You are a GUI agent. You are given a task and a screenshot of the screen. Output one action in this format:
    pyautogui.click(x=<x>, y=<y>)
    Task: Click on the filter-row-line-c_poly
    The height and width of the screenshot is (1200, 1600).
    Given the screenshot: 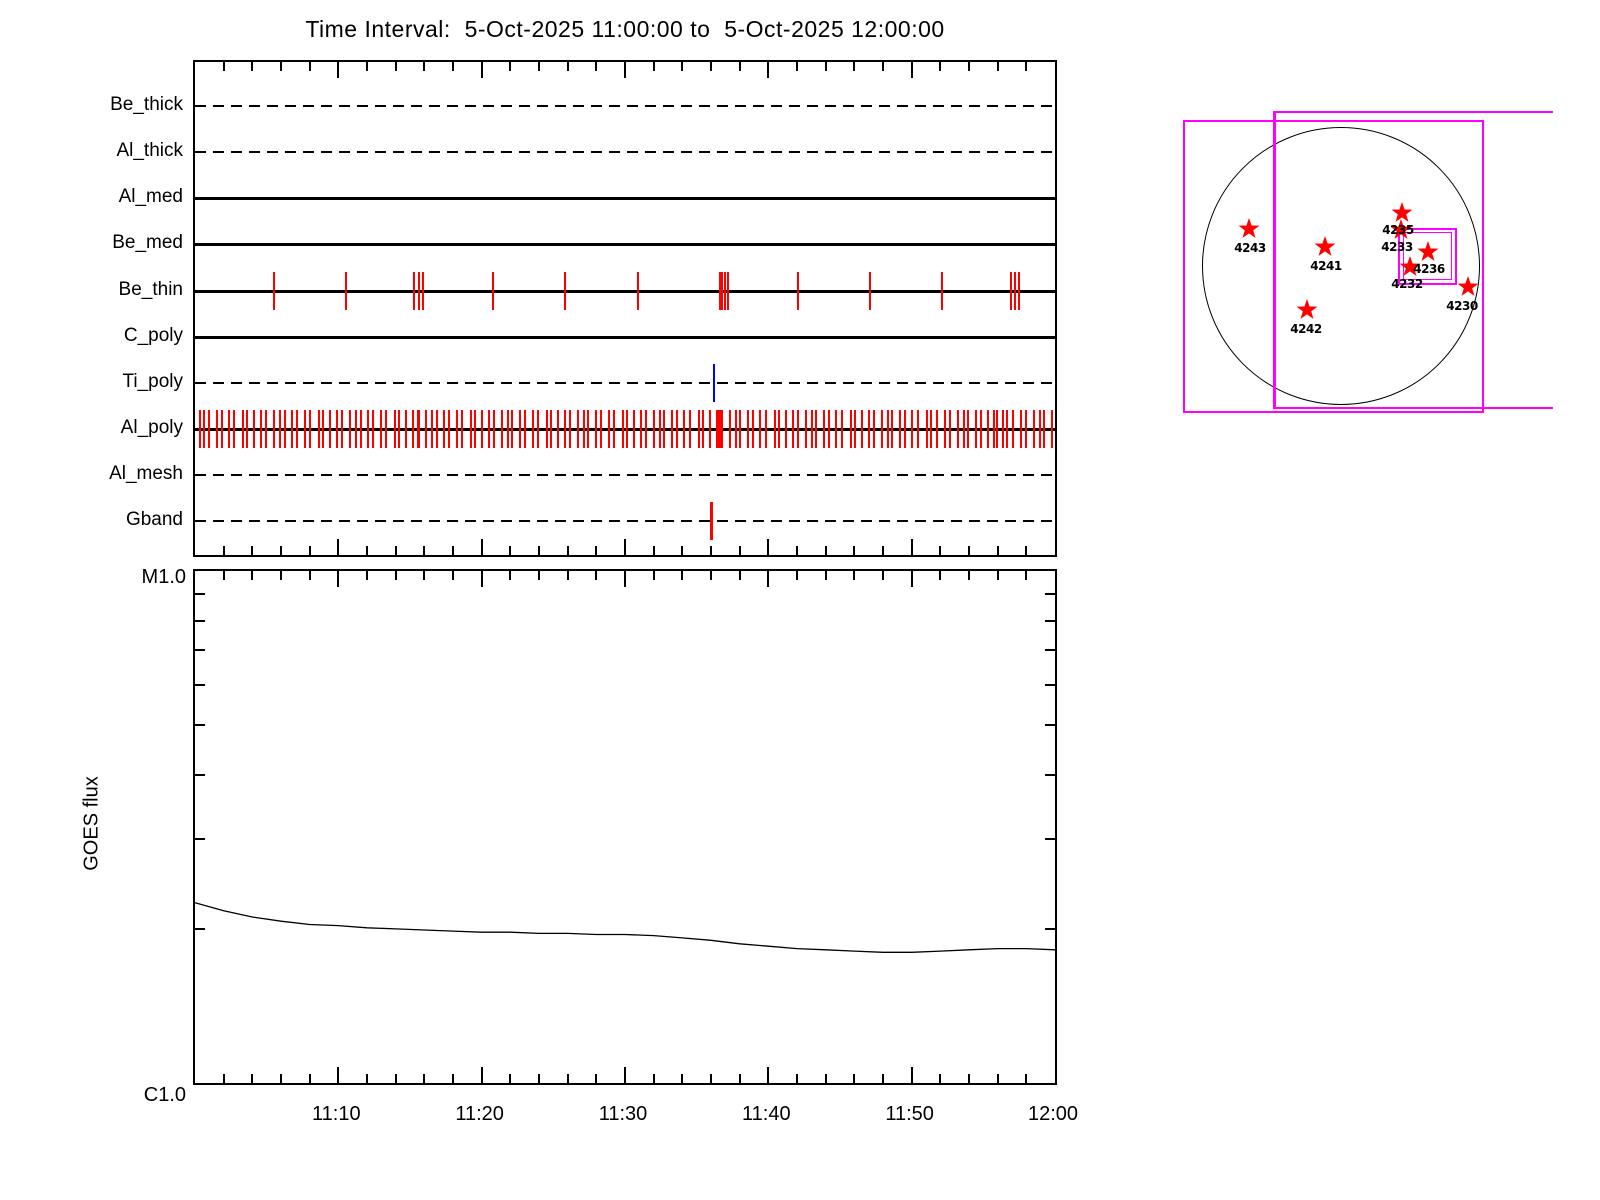 What is the action you would take?
    pyautogui.click(x=625, y=337)
    